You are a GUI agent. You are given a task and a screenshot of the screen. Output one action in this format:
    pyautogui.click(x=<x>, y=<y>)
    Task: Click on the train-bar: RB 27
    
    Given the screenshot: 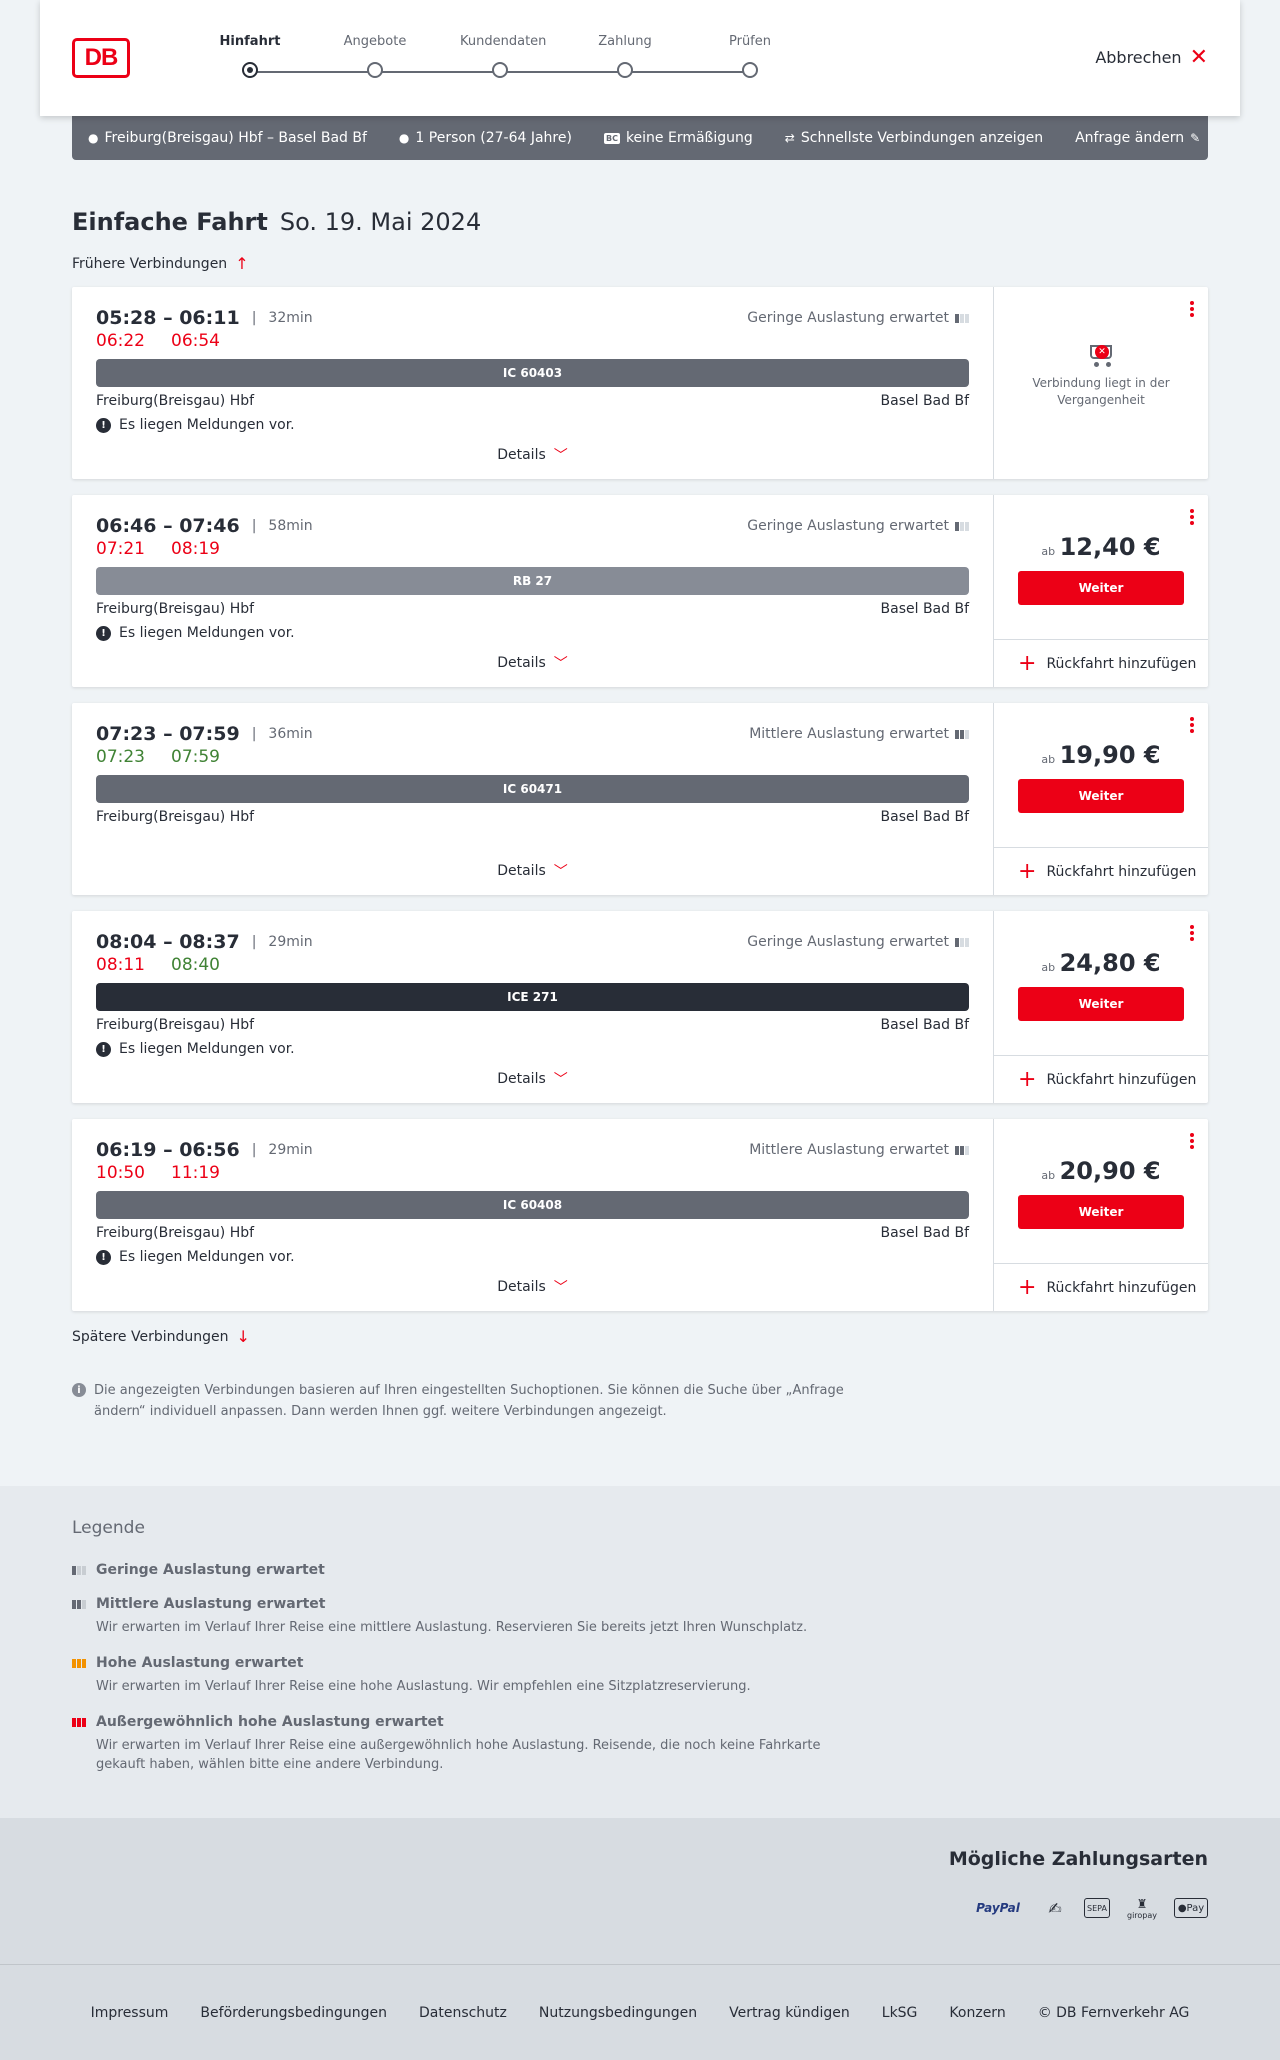 What is the action you would take?
    pyautogui.click(x=532, y=581)
    